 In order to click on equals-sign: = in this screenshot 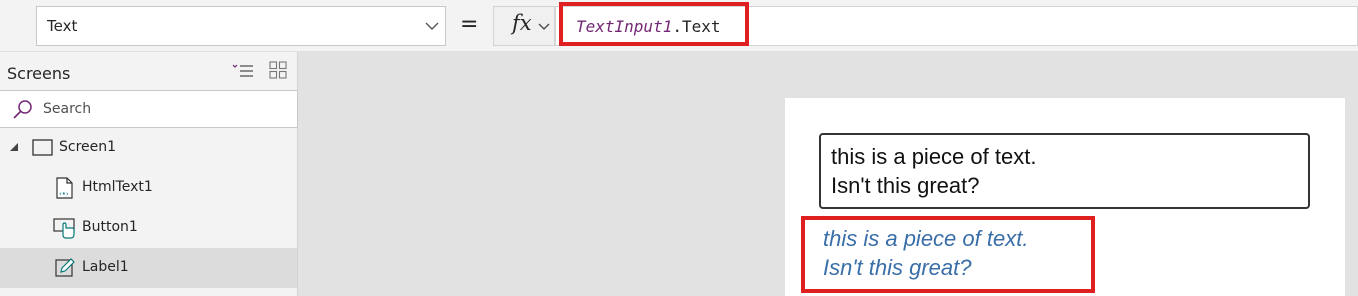, I will do `click(469, 24)`.